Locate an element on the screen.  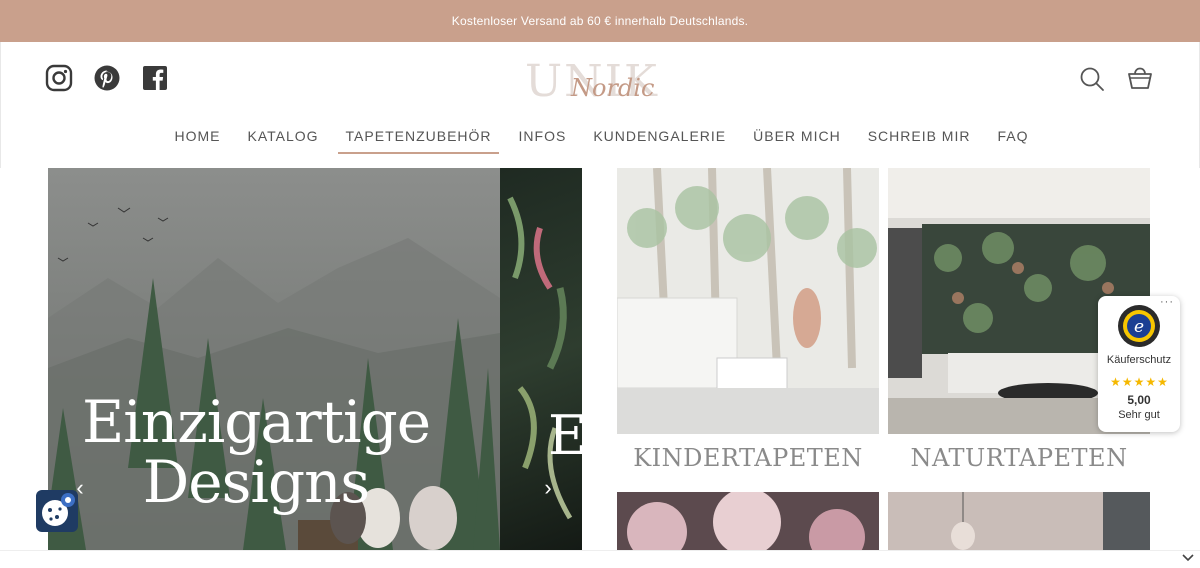
logo-script-text: Nordic is located at coordinates (613, 88).